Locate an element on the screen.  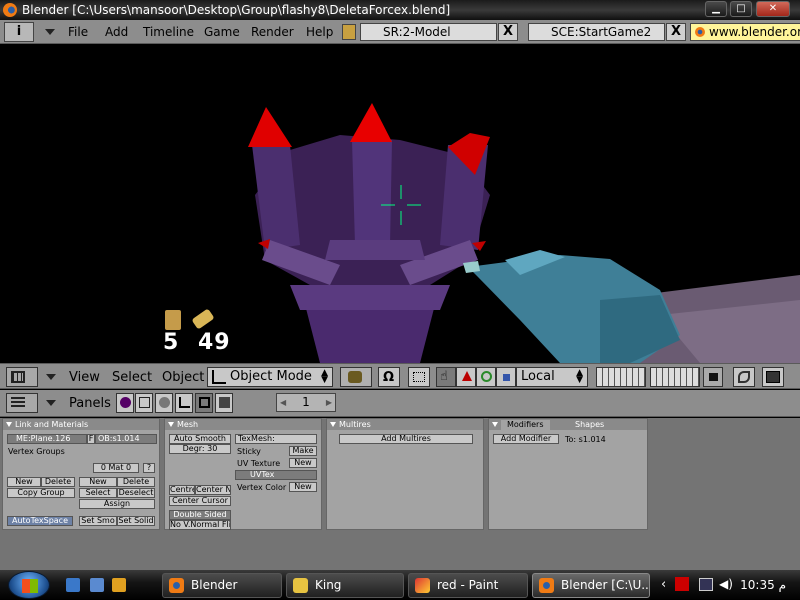
menu-help: Help is located at coordinates (319, 32).